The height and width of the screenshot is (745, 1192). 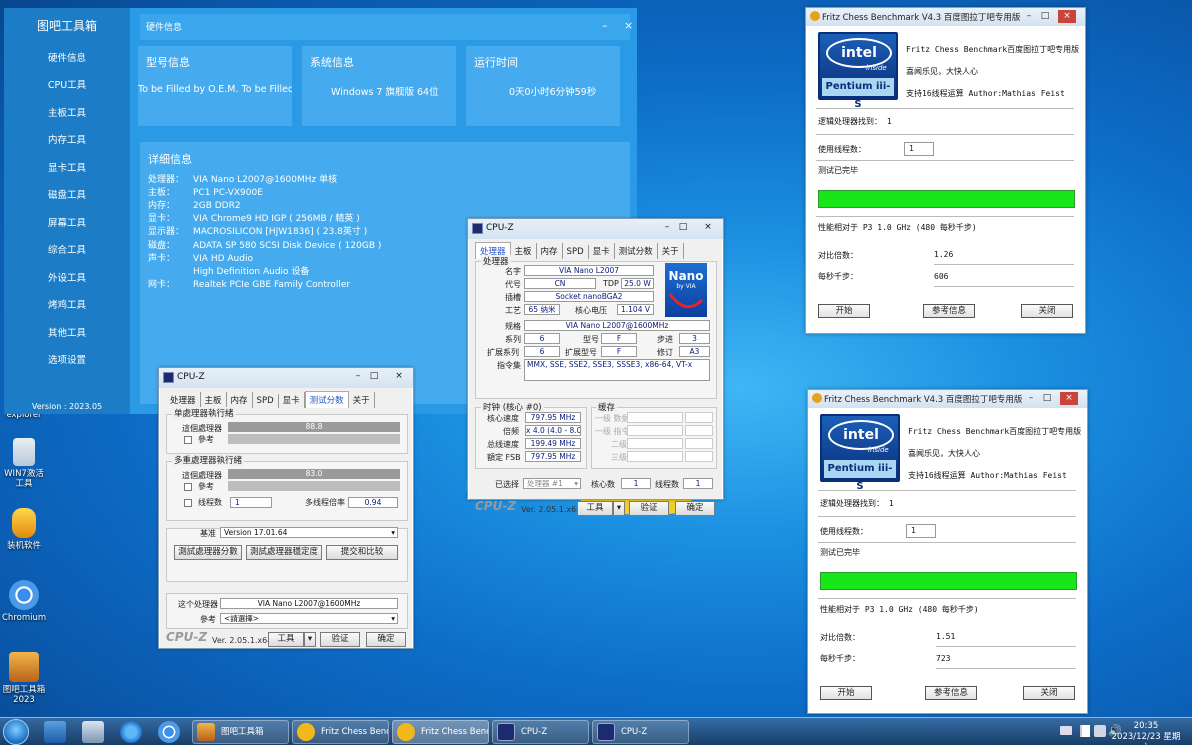 What do you see at coordinates (67, 249) in the screenshot?
I see `nav-general-tools: 综合工具` at bounding box center [67, 249].